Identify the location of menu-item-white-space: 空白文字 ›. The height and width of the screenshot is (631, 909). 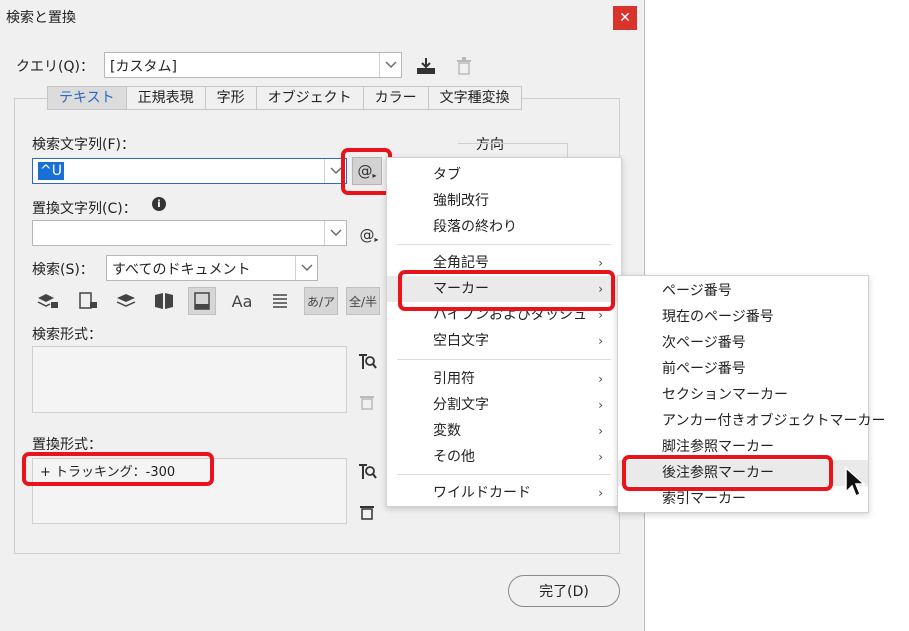
(504, 341).